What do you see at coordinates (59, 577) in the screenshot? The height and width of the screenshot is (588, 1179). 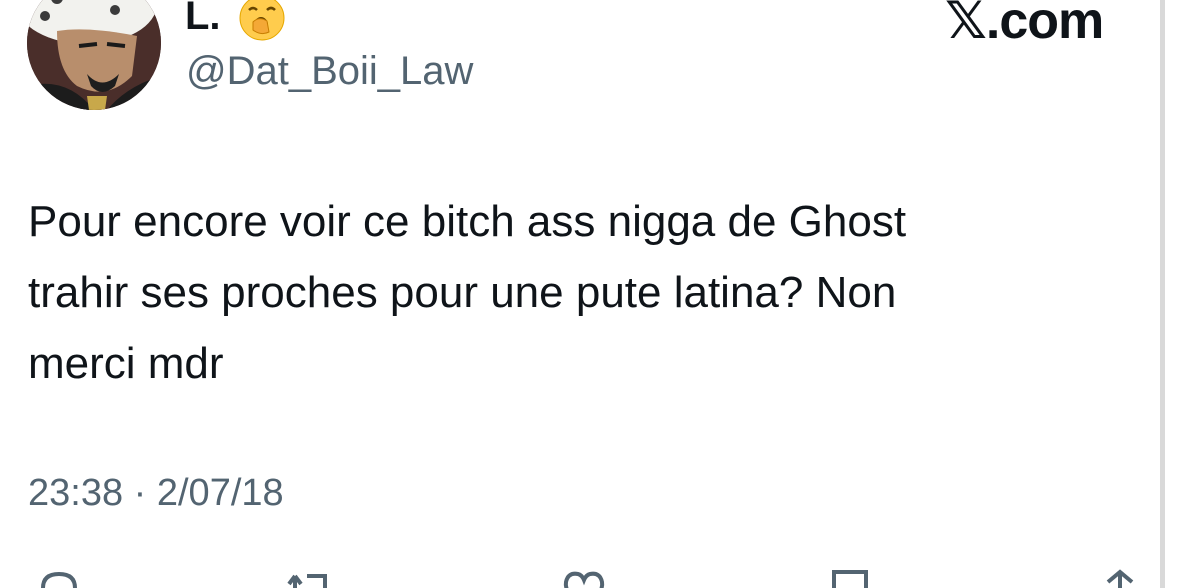 I see `reply-icon` at bounding box center [59, 577].